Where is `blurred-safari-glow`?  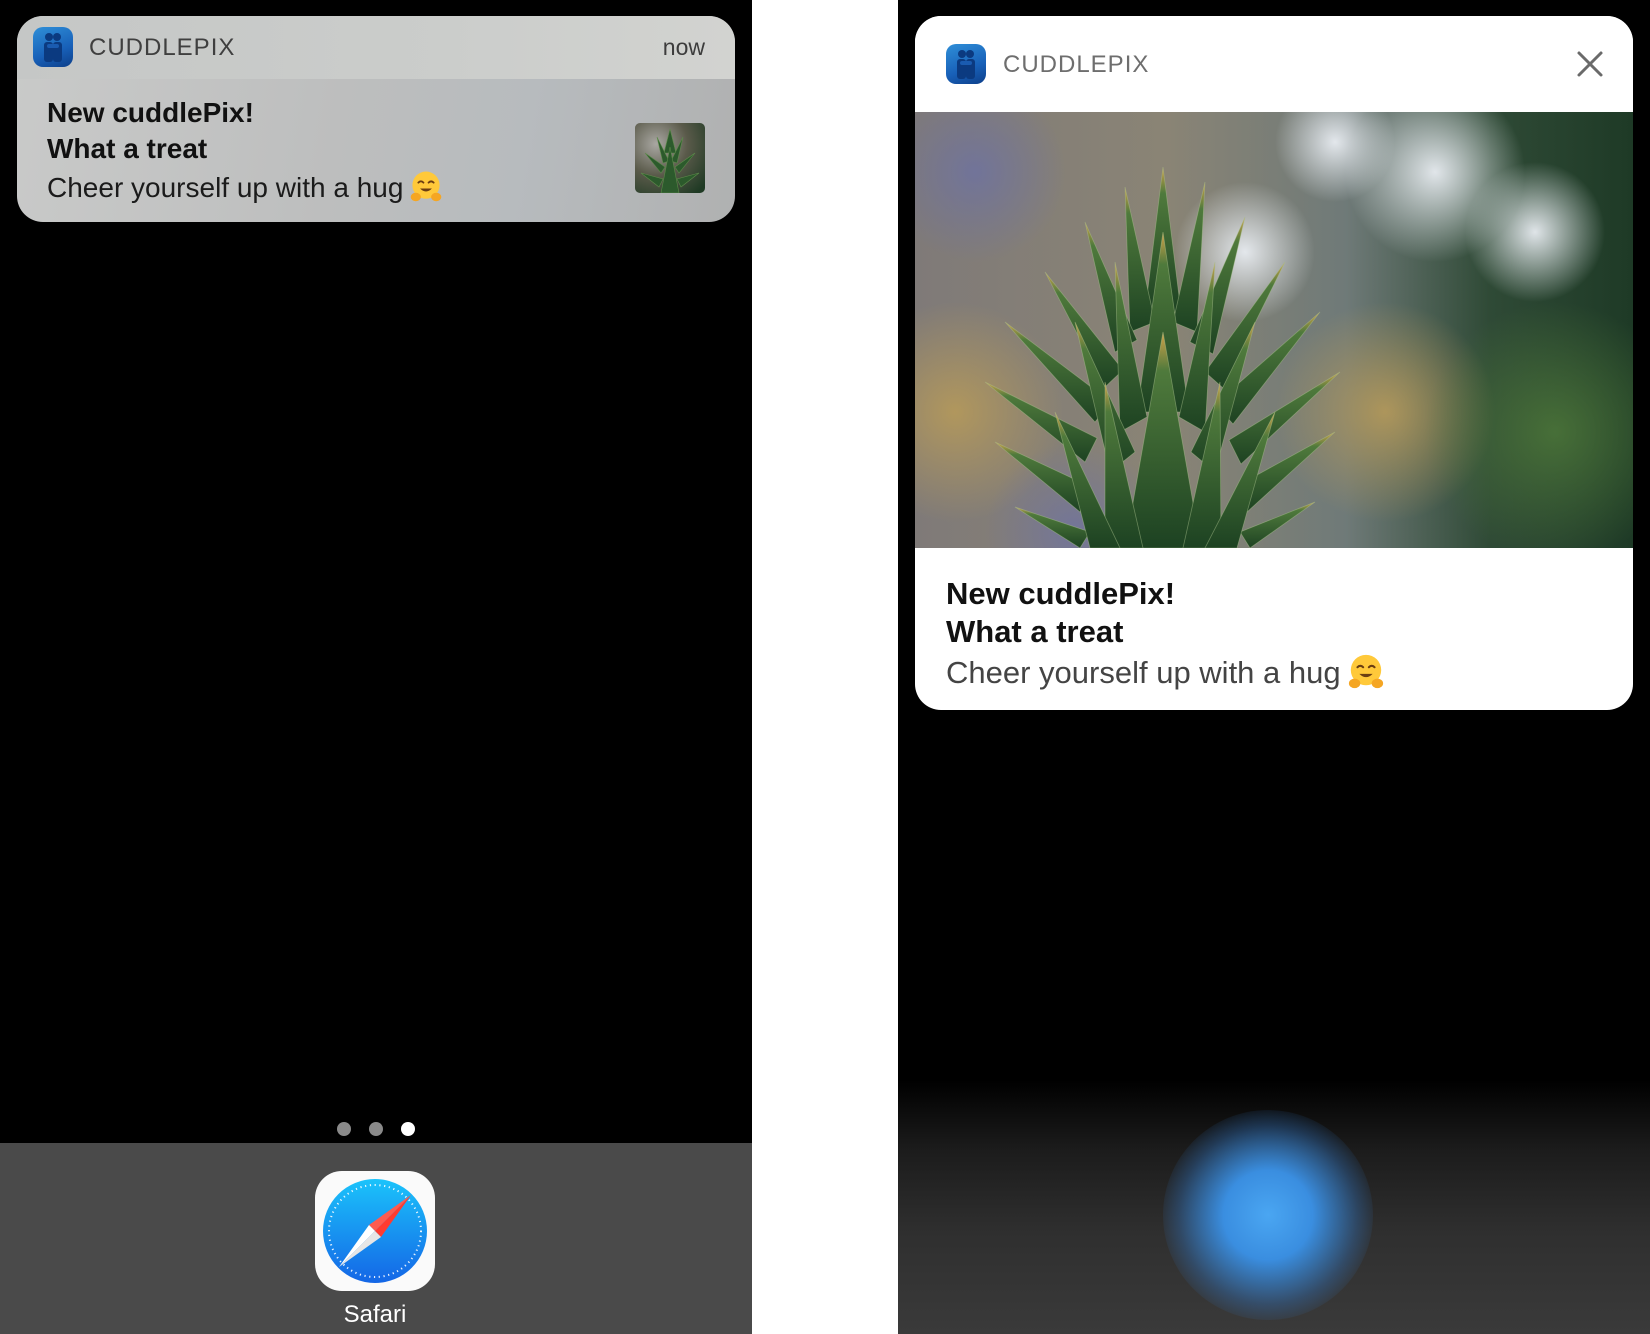 blurred-safari-glow is located at coordinates (1268, 1215).